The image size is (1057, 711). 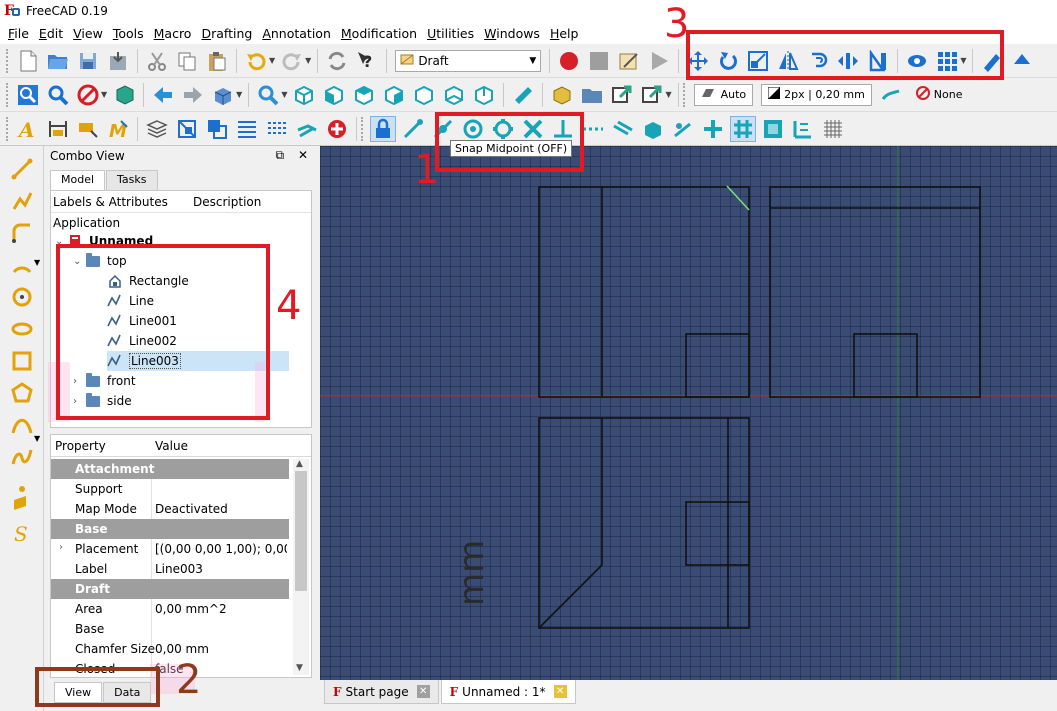 I want to click on view-bottom-icon, so click(x=454, y=95).